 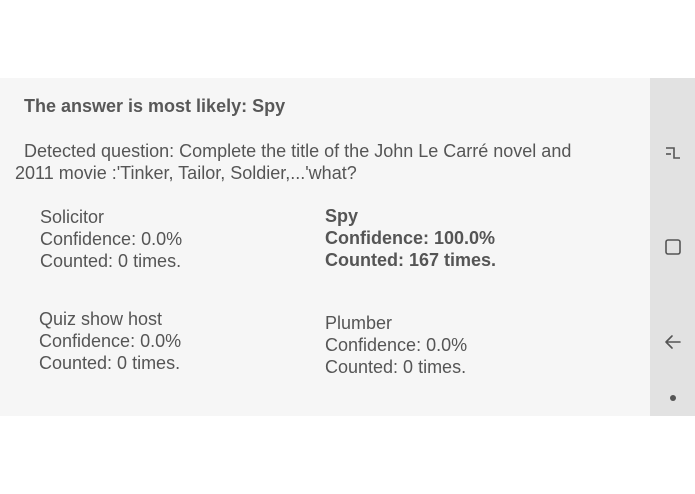 I want to click on navigation-dot, so click(x=672, y=398).